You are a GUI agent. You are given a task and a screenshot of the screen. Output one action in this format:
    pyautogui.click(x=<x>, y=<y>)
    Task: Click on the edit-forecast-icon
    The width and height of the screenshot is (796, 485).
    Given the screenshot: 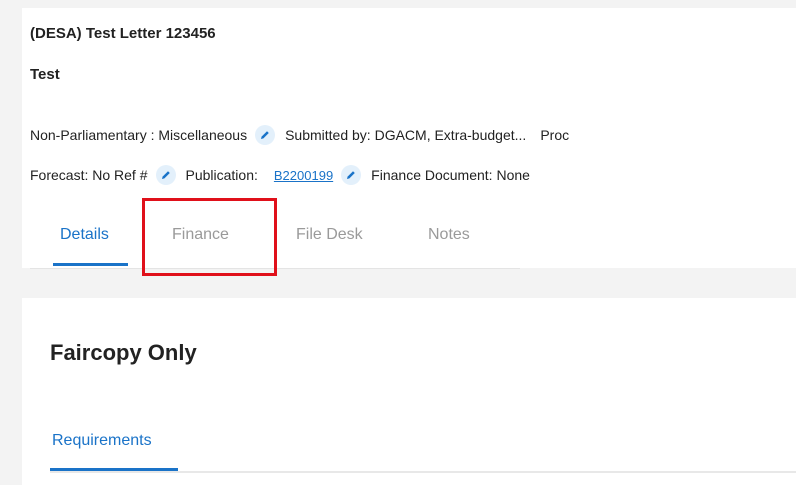 What is the action you would take?
    pyautogui.click(x=165, y=175)
    